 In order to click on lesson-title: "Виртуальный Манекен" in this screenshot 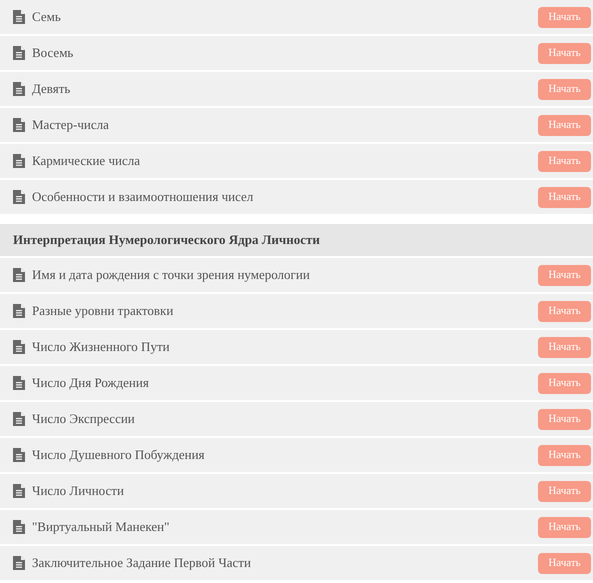, I will do `click(101, 527)`.